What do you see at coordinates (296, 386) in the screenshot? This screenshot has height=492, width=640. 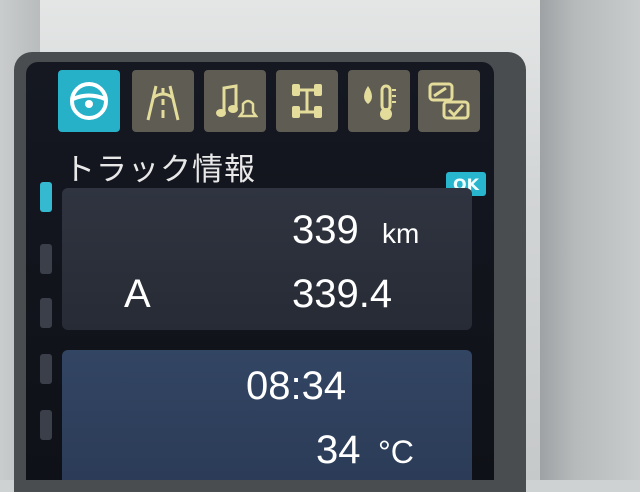 I see `clock-time: 08:34` at bounding box center [296, 386].